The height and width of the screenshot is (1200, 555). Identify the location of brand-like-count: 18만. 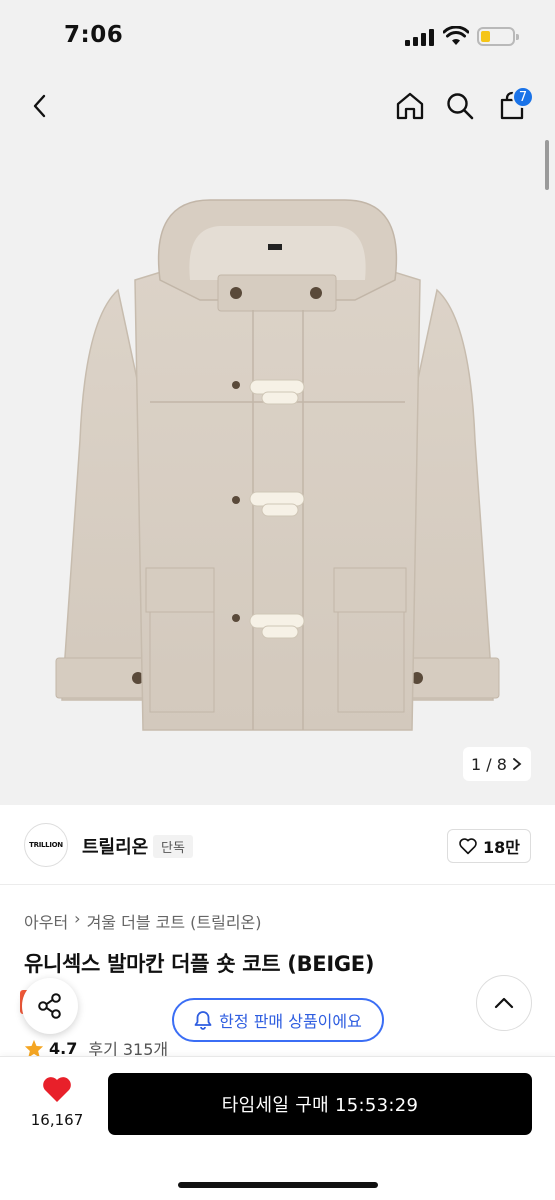
(501, 847).